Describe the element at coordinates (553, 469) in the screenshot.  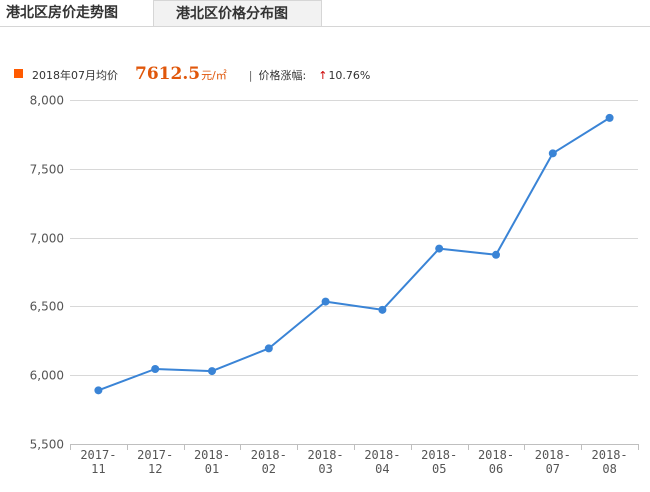
I see `x-tick-label: 07` at that location.